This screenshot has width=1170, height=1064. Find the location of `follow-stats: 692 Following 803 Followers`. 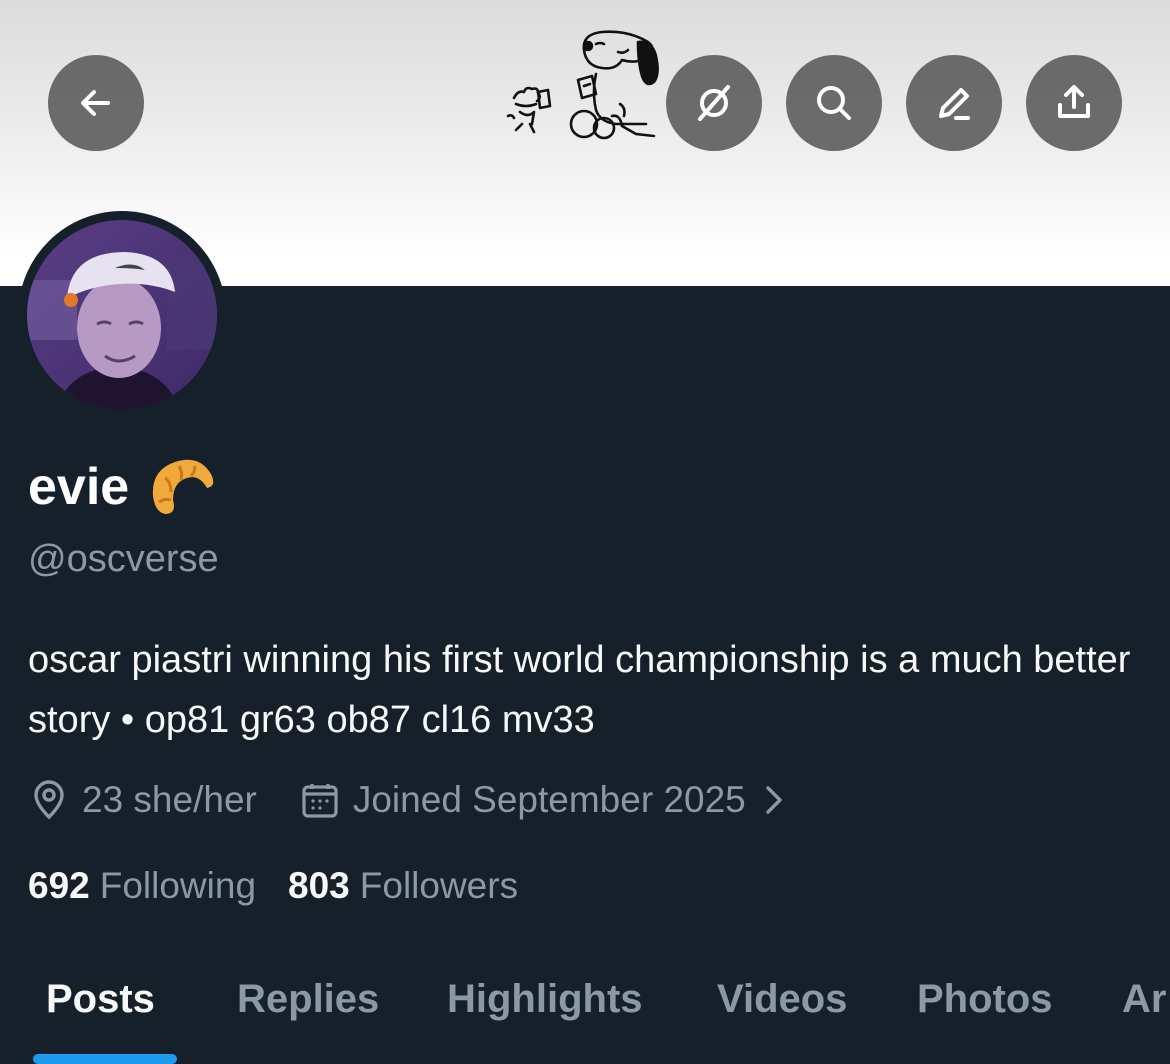

follow-stats: 692 Following 803 Followers is located at coordinates (273, 886).